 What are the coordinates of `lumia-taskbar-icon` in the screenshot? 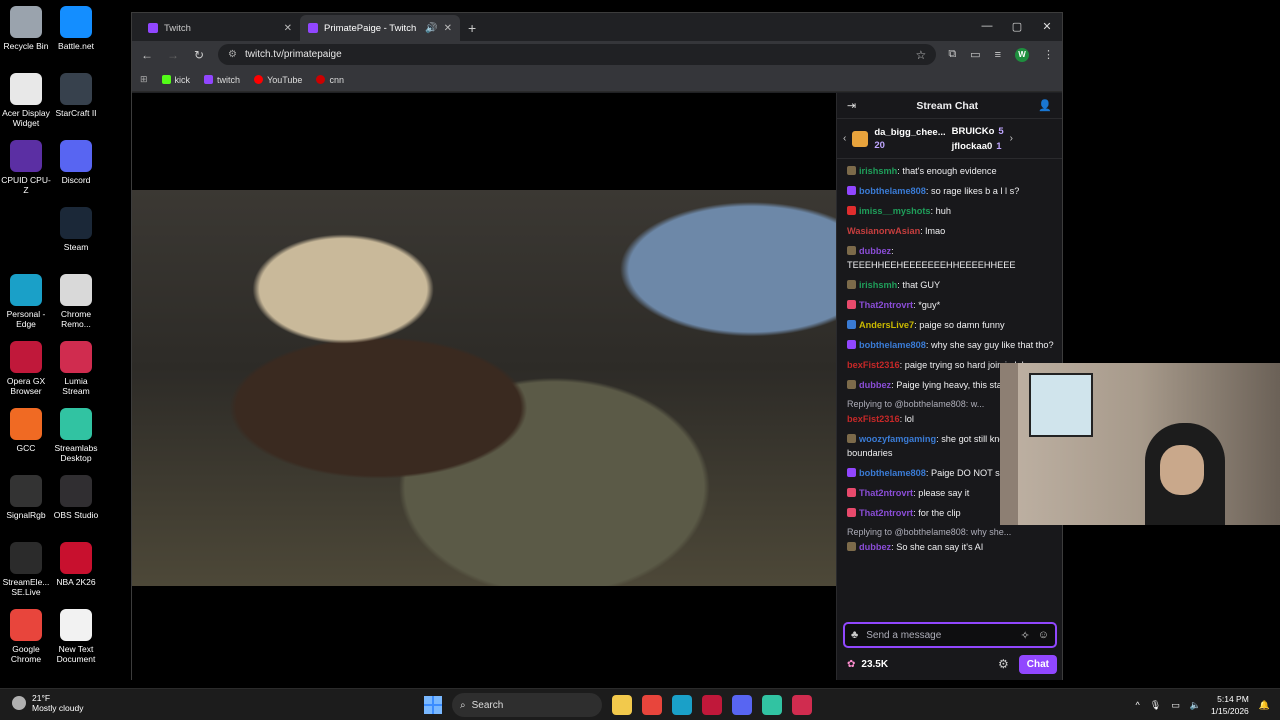 It's located at (802, 705).